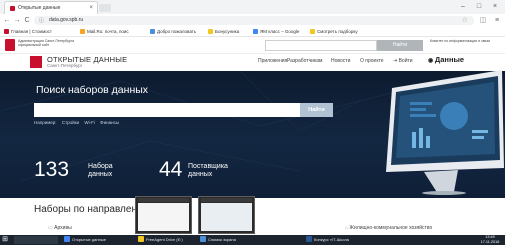 The image size is (505, 245). Describe the element at coordinates (17, 20) in the screenshot. I see `forward-icon: →` at that location.